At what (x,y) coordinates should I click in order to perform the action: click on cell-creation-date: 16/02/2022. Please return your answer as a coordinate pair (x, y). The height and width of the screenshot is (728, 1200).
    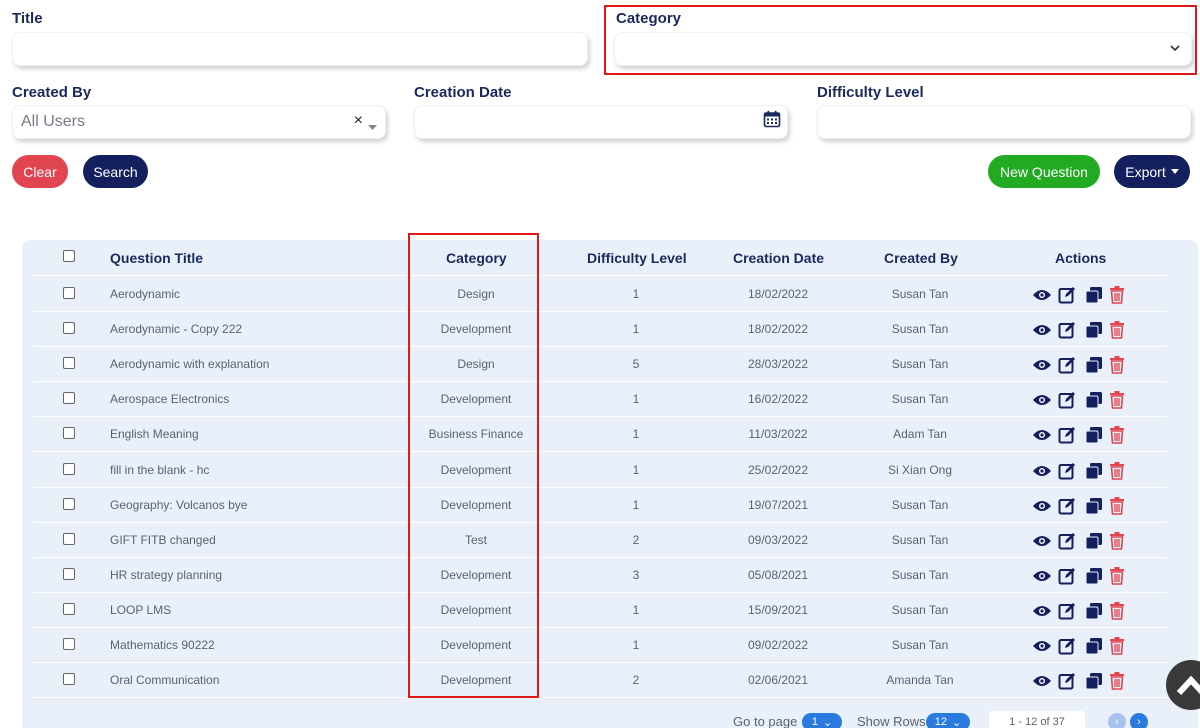
    Looking at the image, I should click on (778, 399).